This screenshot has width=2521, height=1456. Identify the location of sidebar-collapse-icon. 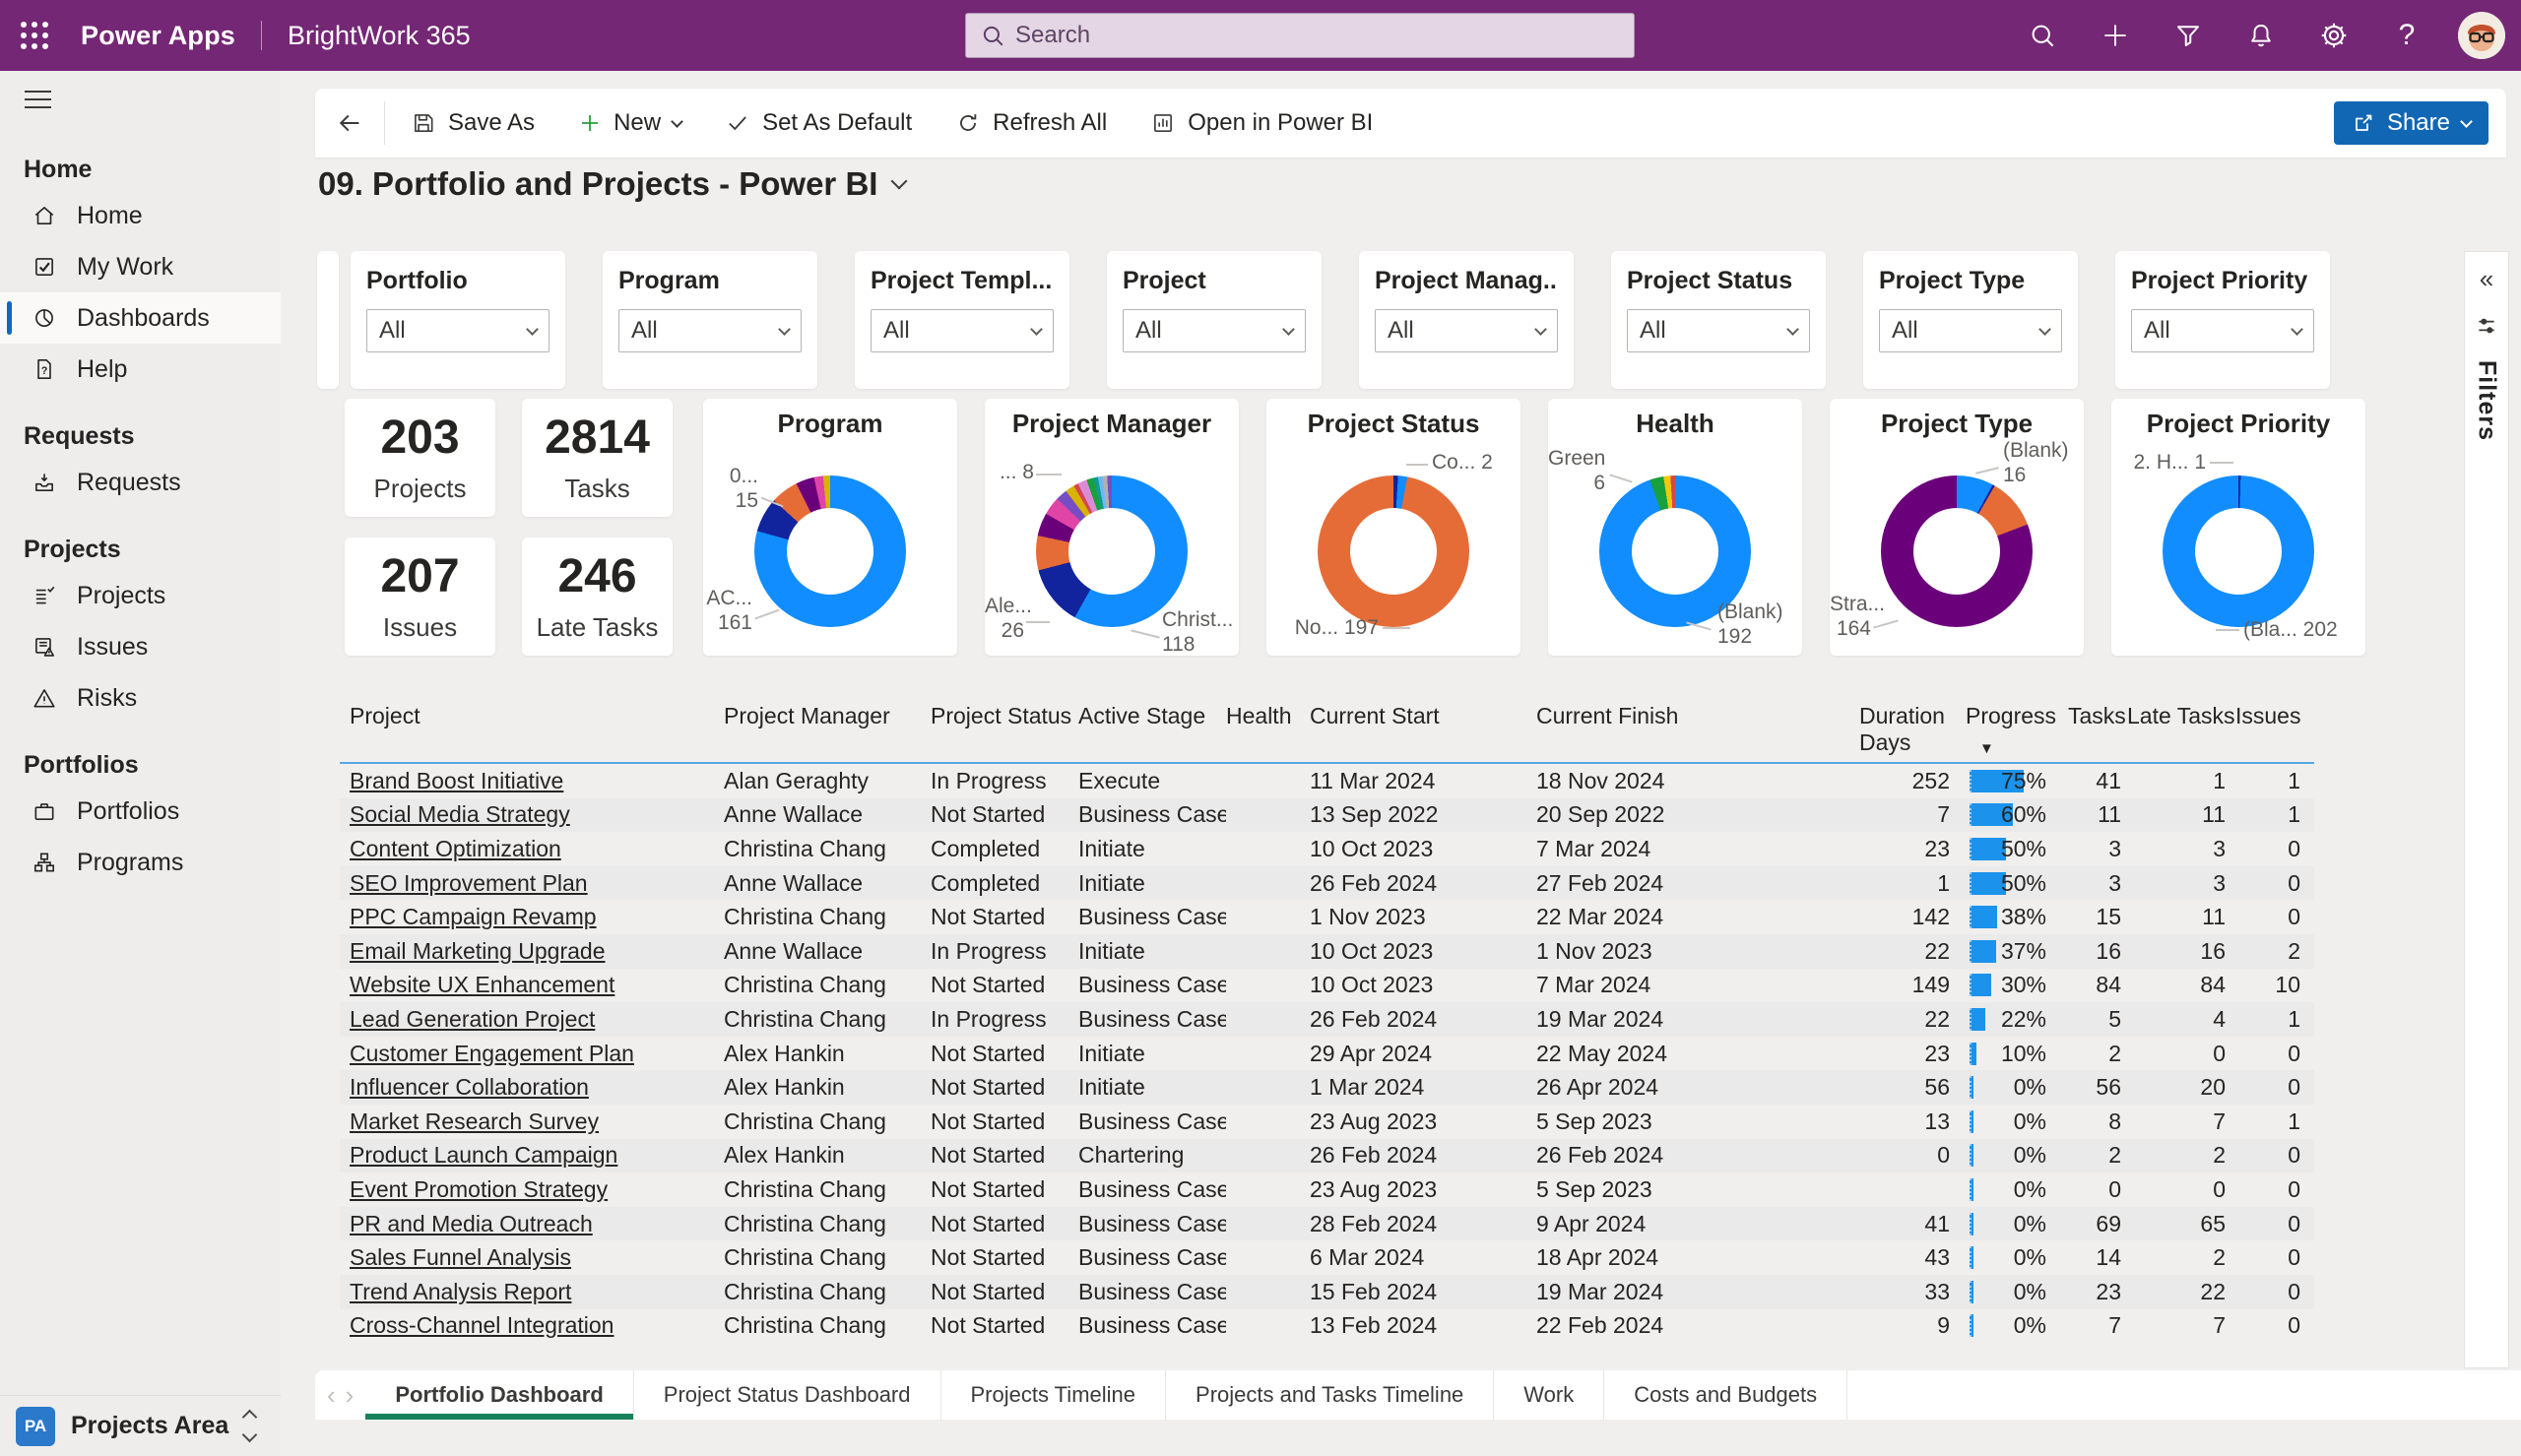
(37, 99).